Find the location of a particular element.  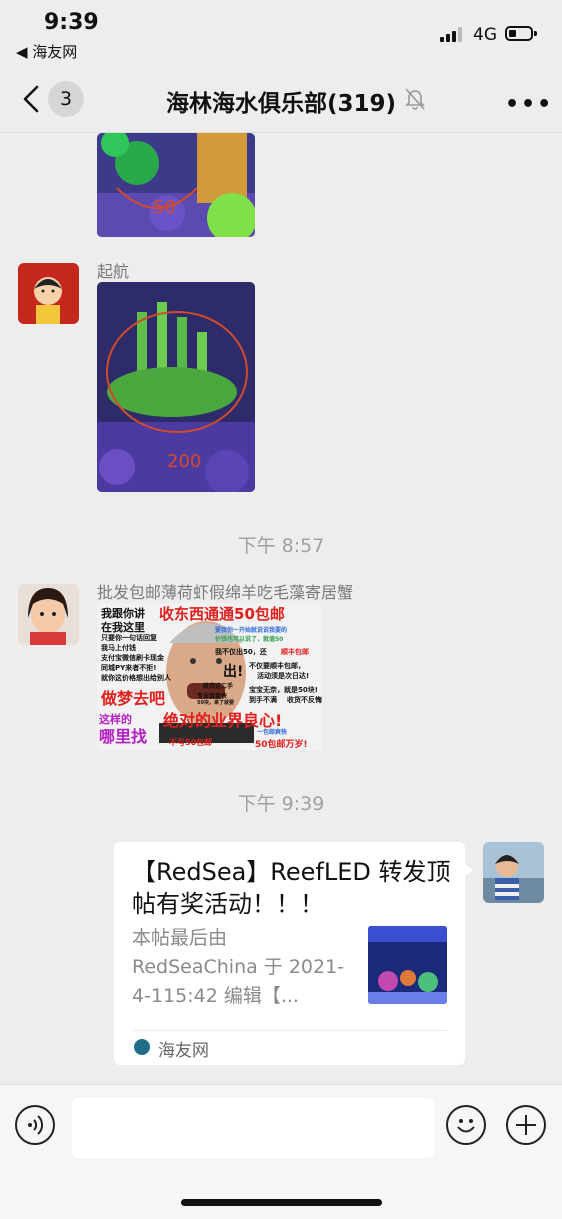

meme-text: 50块，来了就要 is located at coordinates (215, 703).